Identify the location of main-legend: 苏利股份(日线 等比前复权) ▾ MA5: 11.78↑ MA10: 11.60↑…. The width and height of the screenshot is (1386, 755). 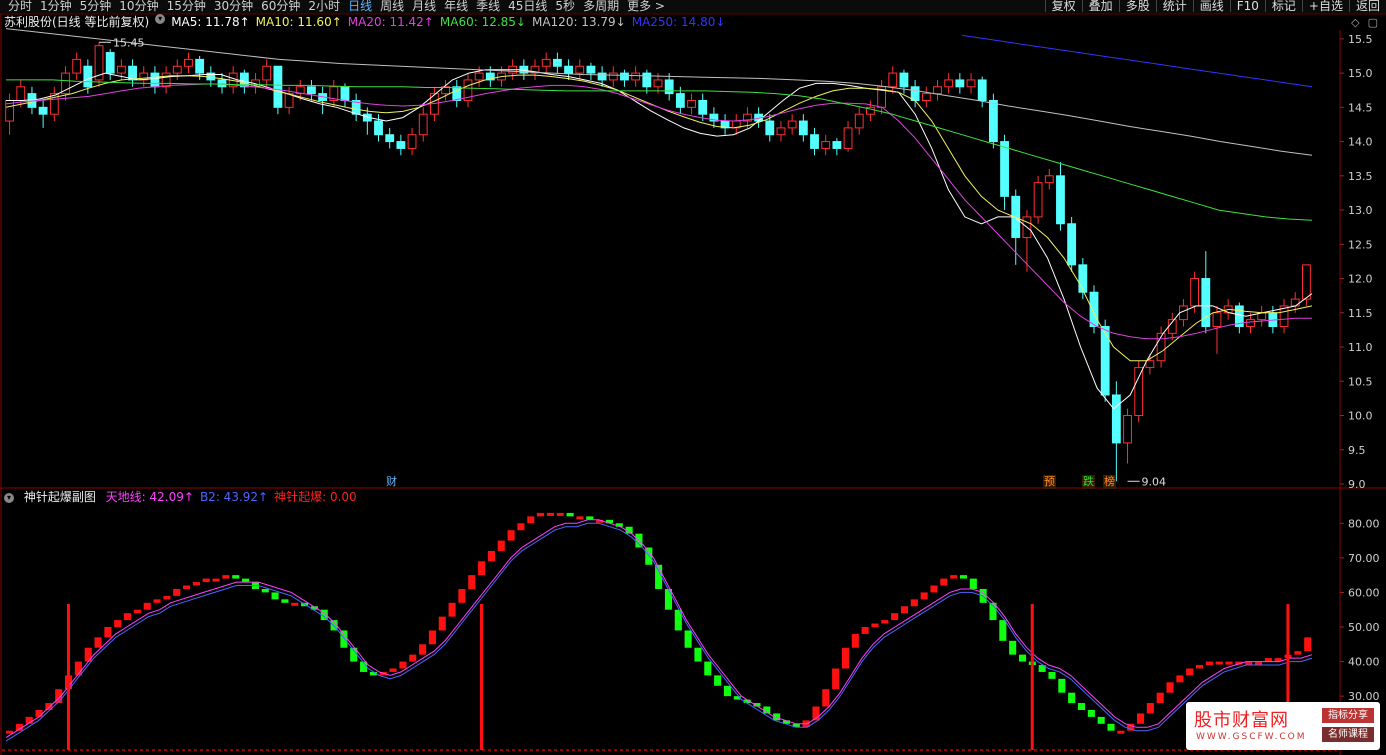
(367, 22).